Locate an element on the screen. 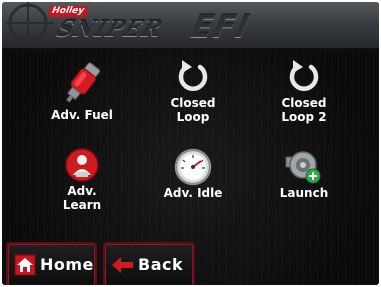 The width and height of the screenshot is (381, 287). menu-adv-idle: Adv. Idle is located at coordinates (193, 174).